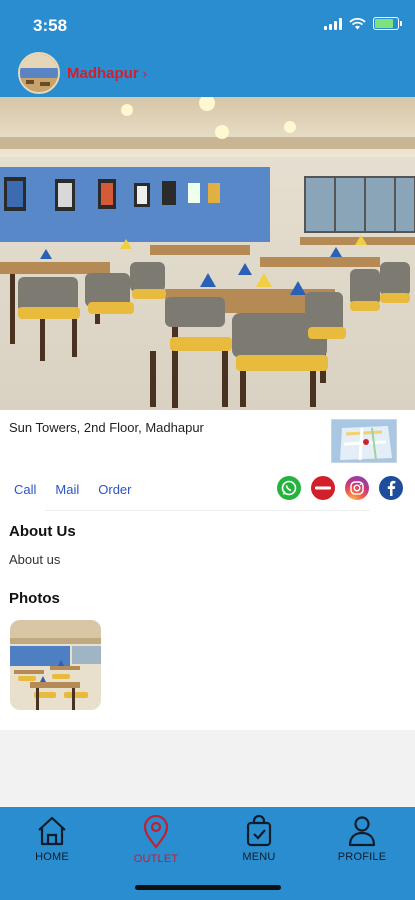 The height and width of the screenshot is (900, 415). What do you see at coordinates (323, 488) in the screenshot?
I see `zomato-icon` at bounding box center [323, 488].